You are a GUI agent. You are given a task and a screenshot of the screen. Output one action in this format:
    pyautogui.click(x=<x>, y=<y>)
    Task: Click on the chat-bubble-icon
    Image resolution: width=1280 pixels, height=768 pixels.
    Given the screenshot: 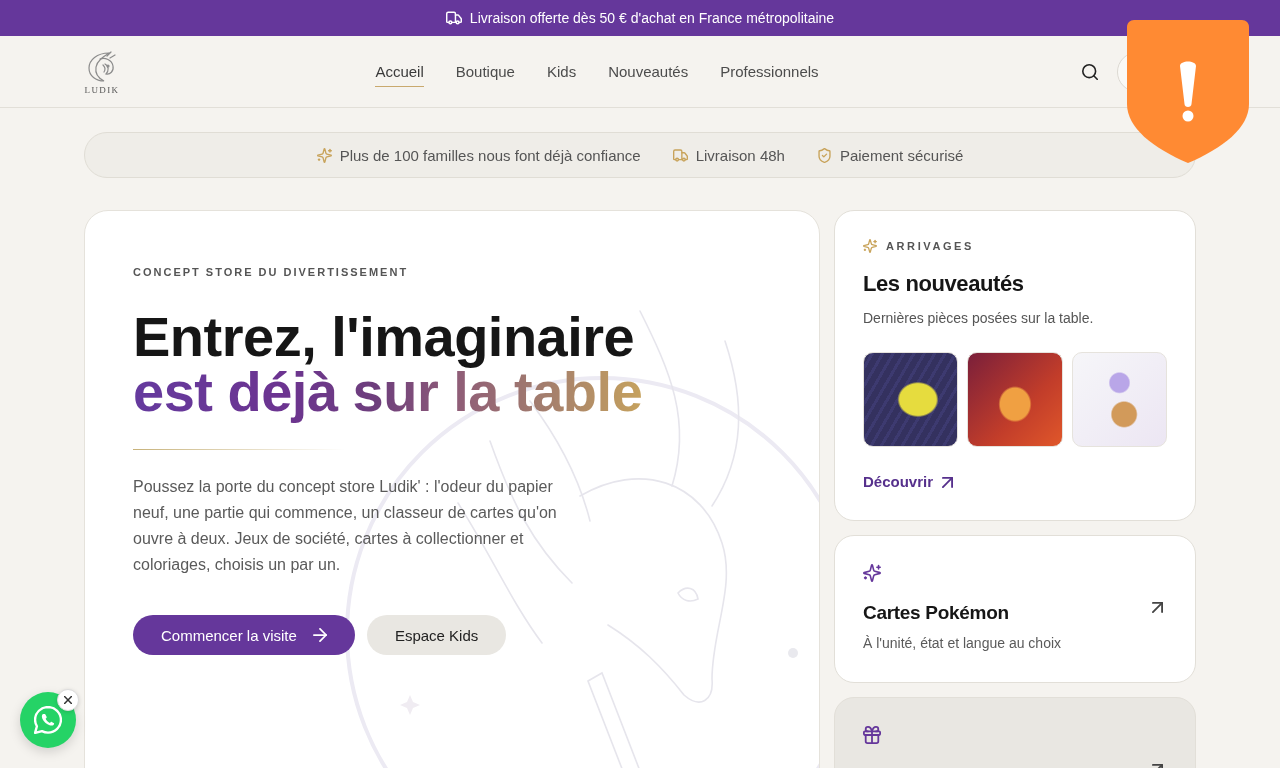 What is the action you would take?
    pyautogui.click(x=48, y=720)
    